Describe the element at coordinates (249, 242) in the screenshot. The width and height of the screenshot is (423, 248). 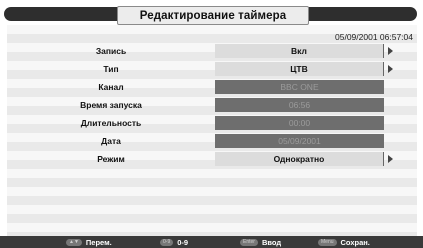
I see `enter-key-icon: Enter` at that location.